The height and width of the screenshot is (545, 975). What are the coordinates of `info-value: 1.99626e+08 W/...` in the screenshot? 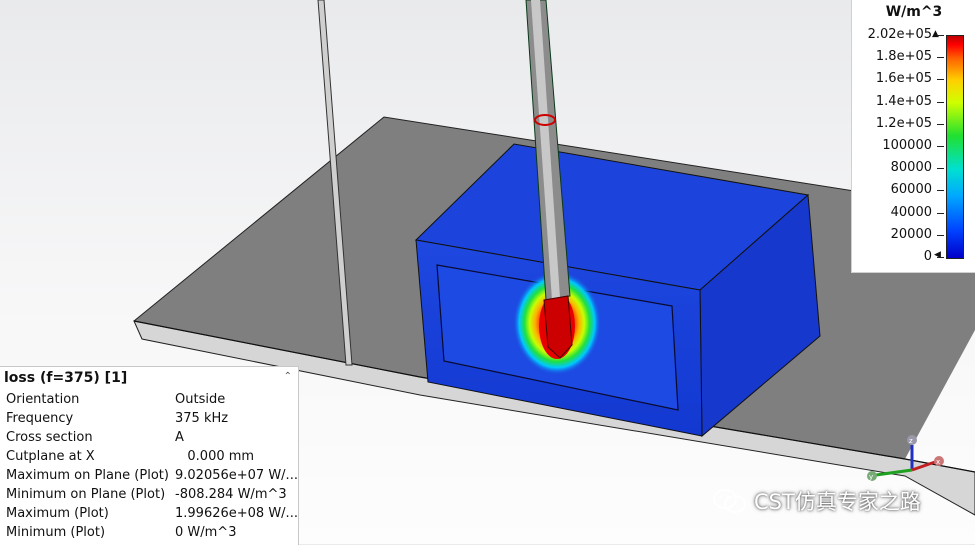 It's located at (236, 513).